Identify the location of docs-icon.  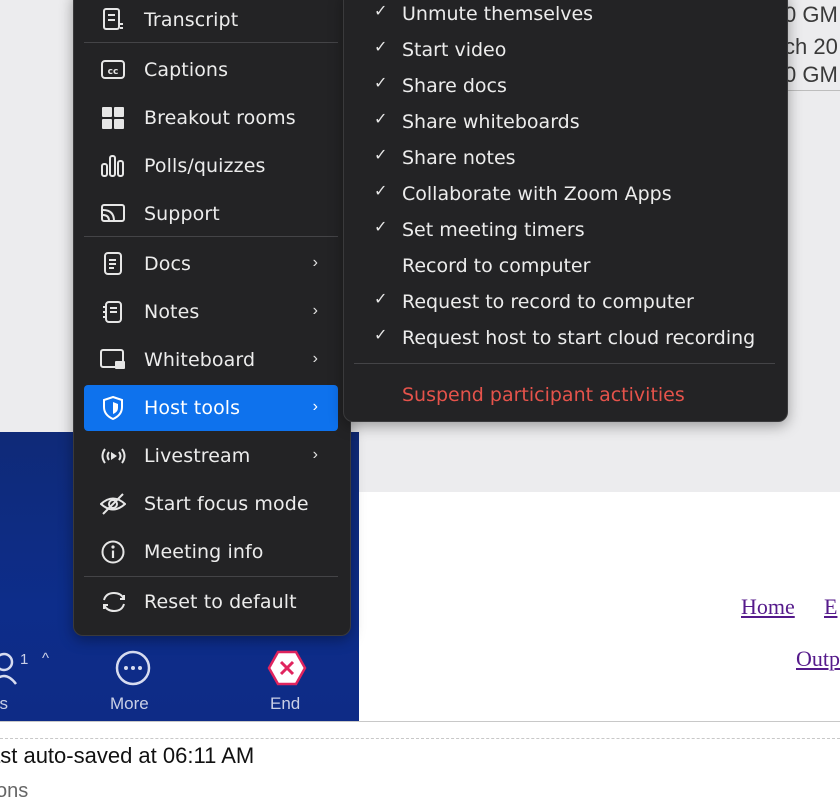
(113, 264).